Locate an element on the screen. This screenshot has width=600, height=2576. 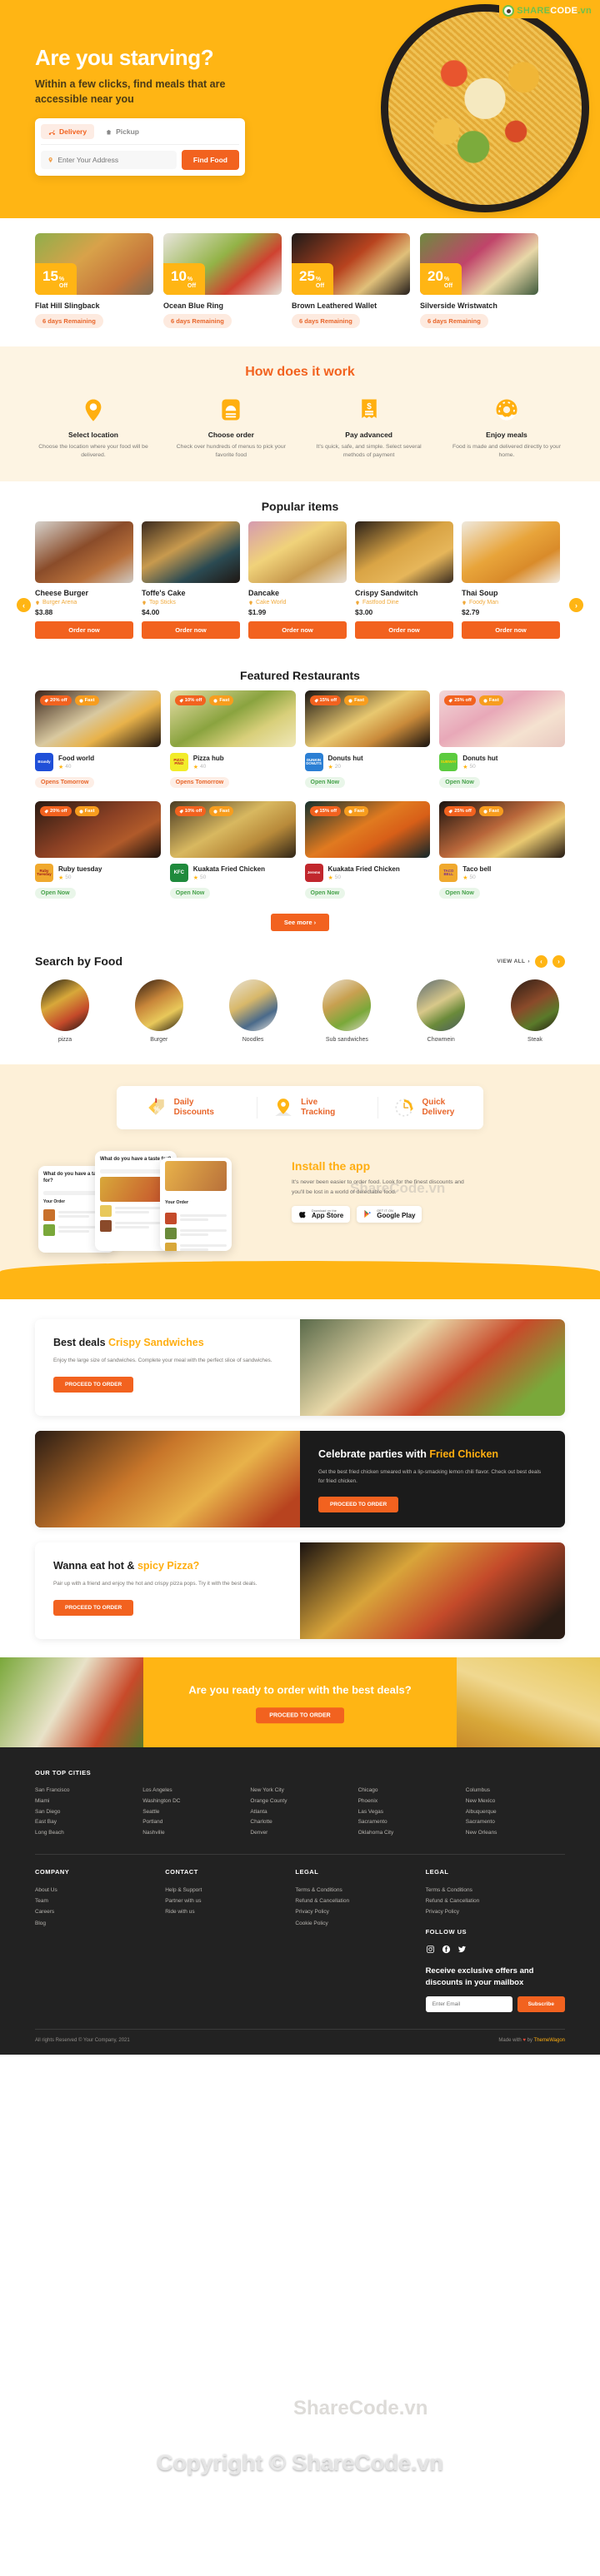
footer-link: Cookie Policy is located at coordinates (356, 1923).